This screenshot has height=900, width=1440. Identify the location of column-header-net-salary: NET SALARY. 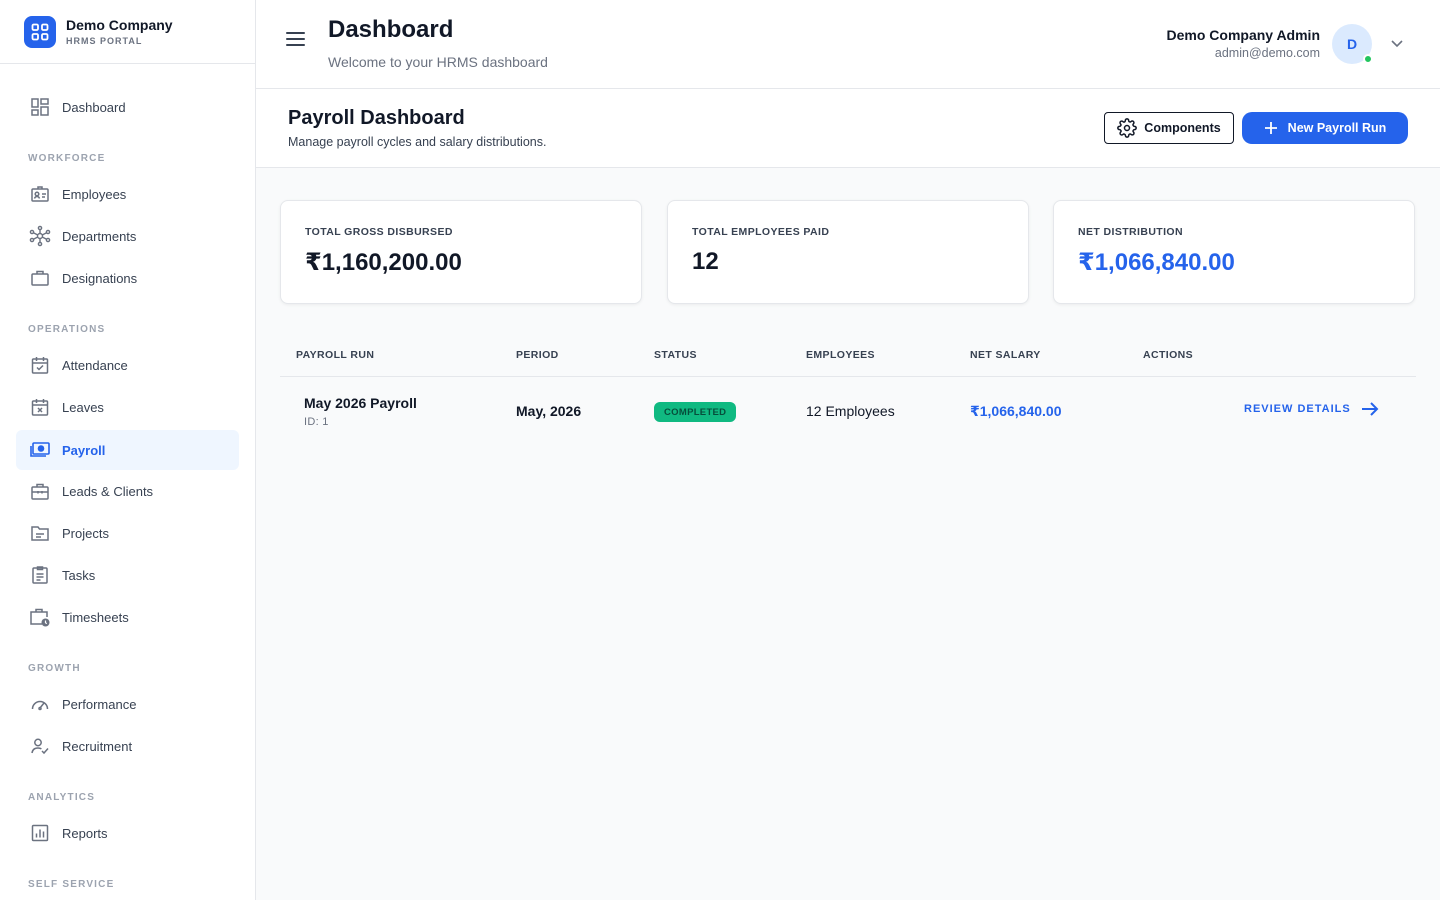
(1005, 355).